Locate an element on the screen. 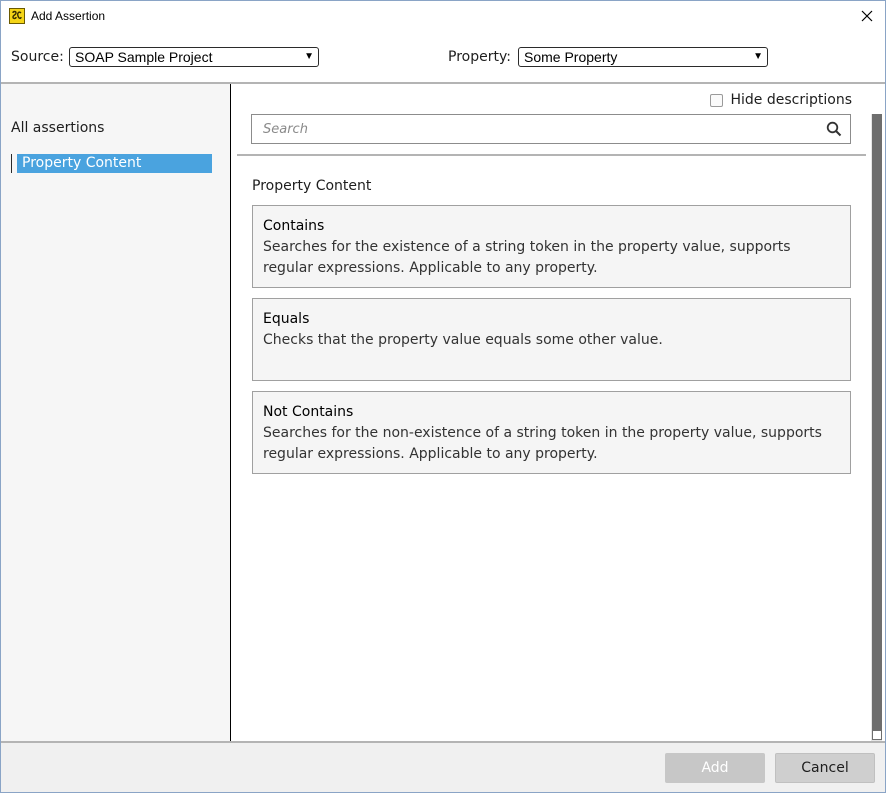 The height and width of the screenshot is (793, 886). cancel-button: Cancel is located at coordinates (825, 768).